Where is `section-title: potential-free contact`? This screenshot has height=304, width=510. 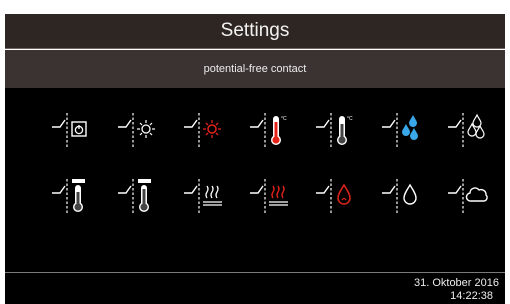 section-title: potential-free contact is located at coordinates (255, 69).